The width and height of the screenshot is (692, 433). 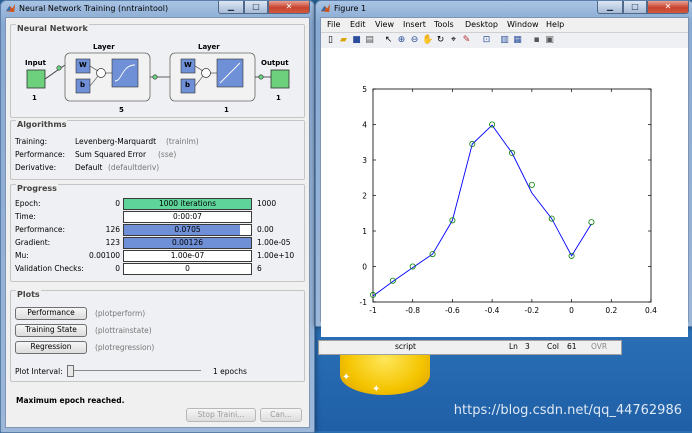 I want to click on layer1-bias: b, so click(x=83, y=85).